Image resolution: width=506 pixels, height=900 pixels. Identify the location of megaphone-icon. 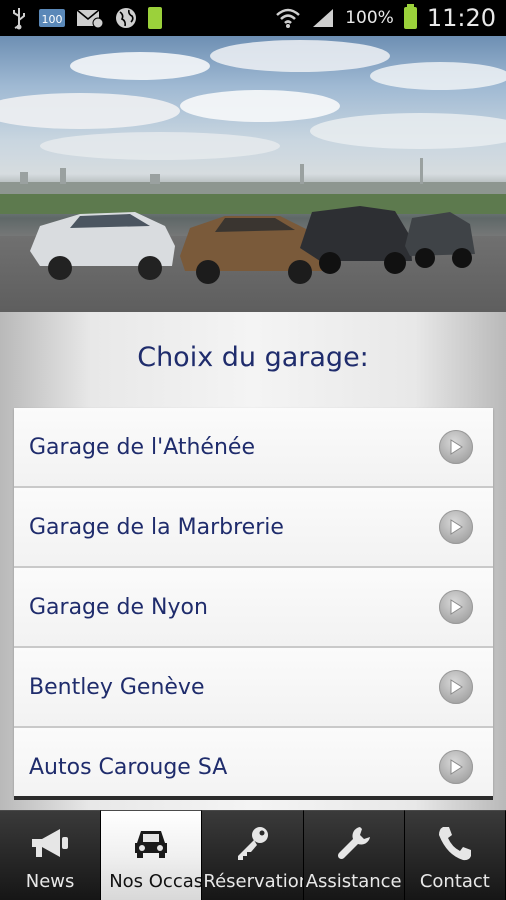
(50, 843).